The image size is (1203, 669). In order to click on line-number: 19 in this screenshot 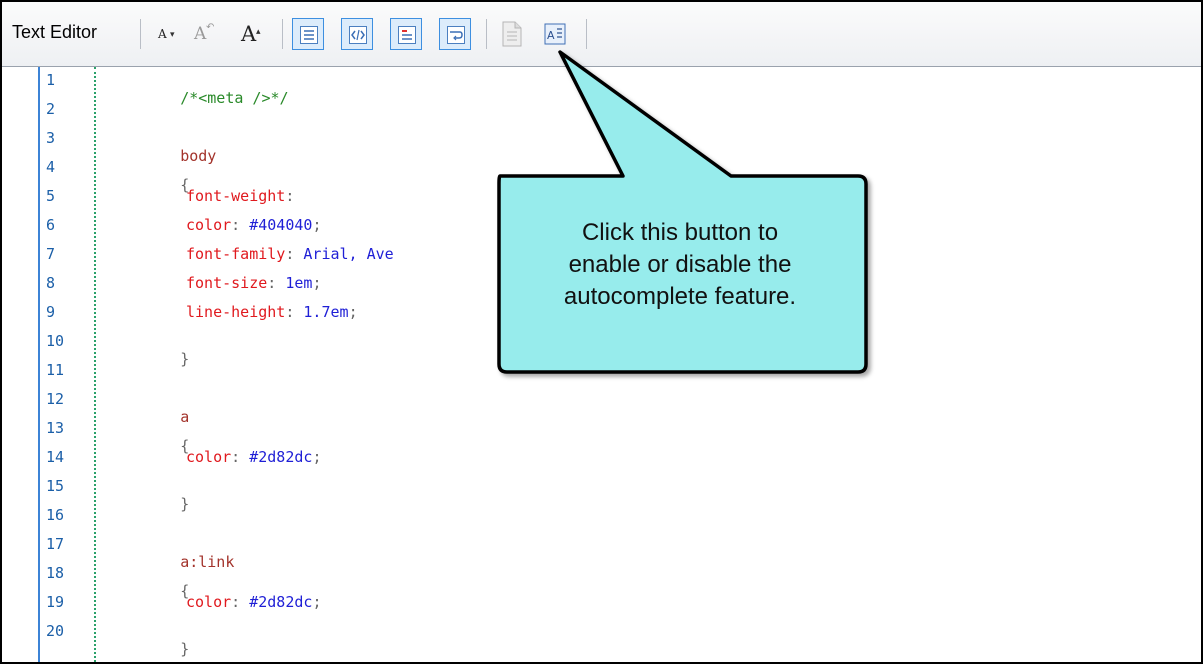, I will do `click(55, 602)`.